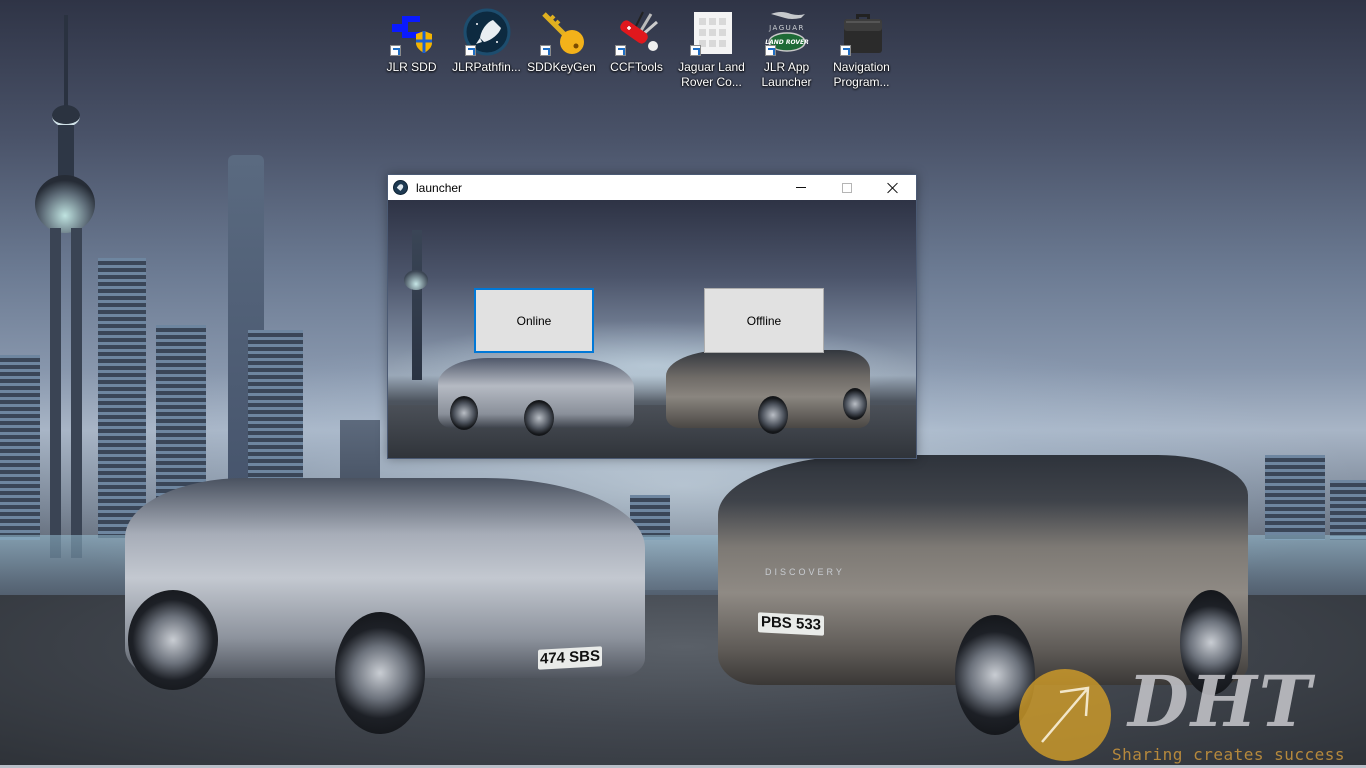  What do you see at coordinates (400, 187) in the screenshot?
I see `rocket-app-icon` at bounding box center [400, 187].